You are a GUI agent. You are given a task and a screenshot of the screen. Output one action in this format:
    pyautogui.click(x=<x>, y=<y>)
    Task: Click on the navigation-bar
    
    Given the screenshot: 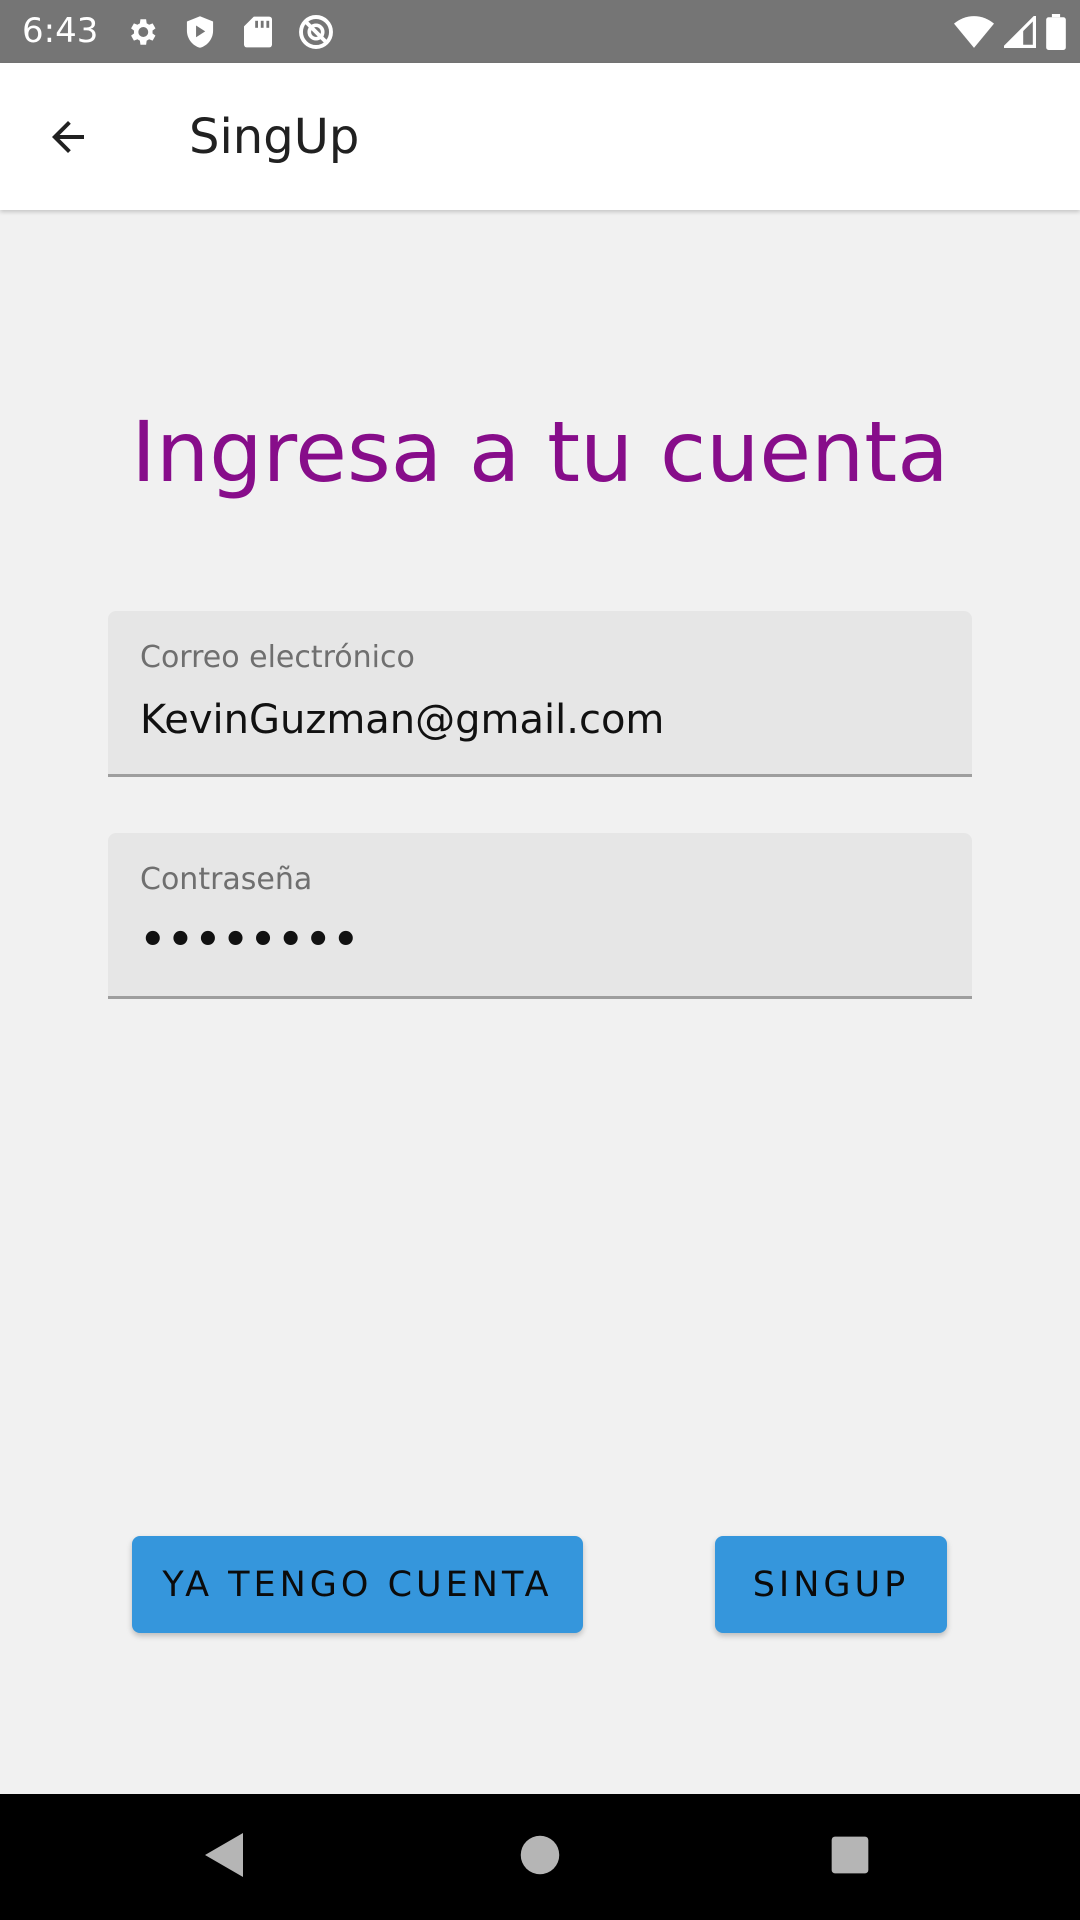 What is the action you would take?
    pyautogui.click(x=540, y=1857)
    